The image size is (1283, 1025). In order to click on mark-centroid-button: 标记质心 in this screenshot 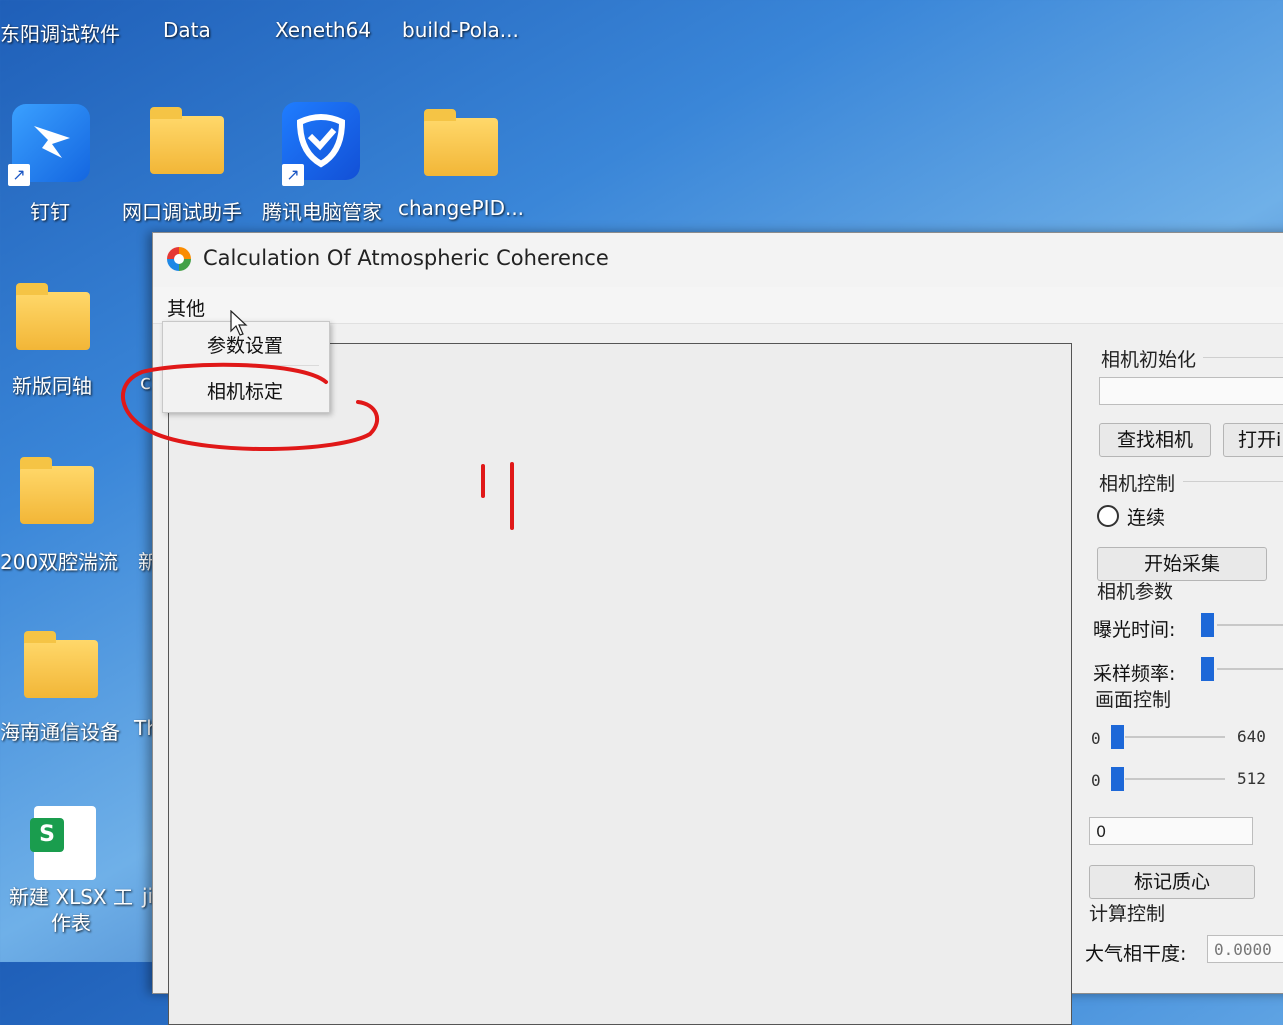, I will do `click(1172, 882)`.